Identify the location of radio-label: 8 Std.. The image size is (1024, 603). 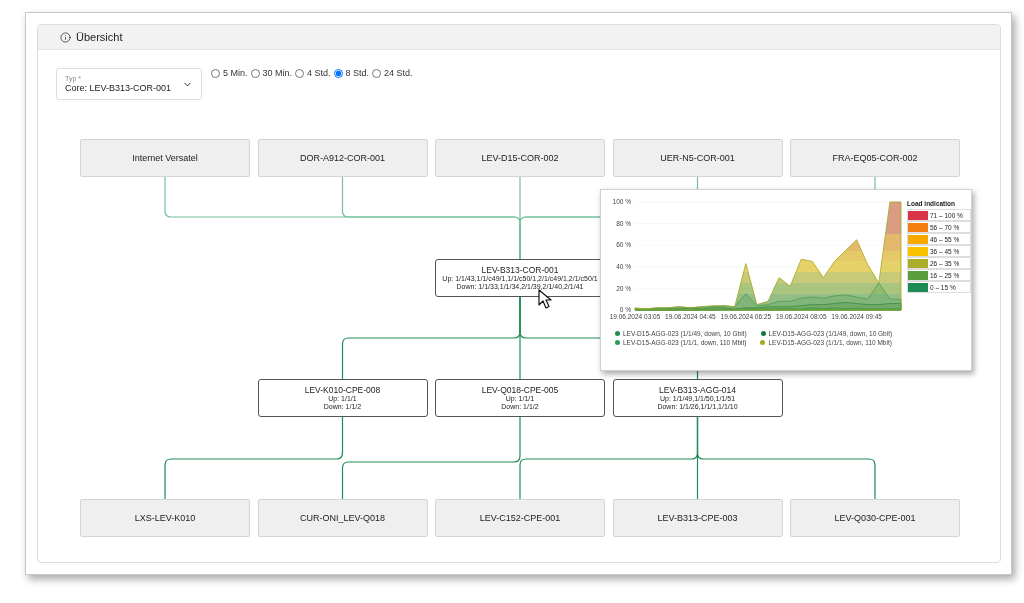
(357, 73).